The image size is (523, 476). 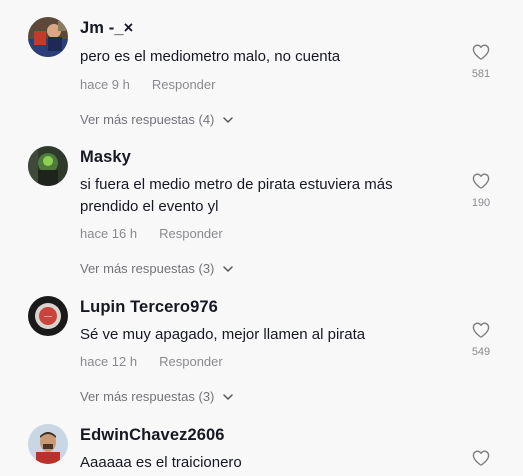 I want to click on comment-meta: hace 9 h Responder, so click(x=147, y=84).